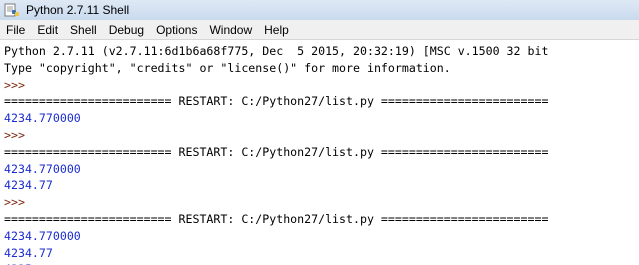  Describe the element at coordinates (15, 30) in the screenshot. I see `menu-file: File` at that location.